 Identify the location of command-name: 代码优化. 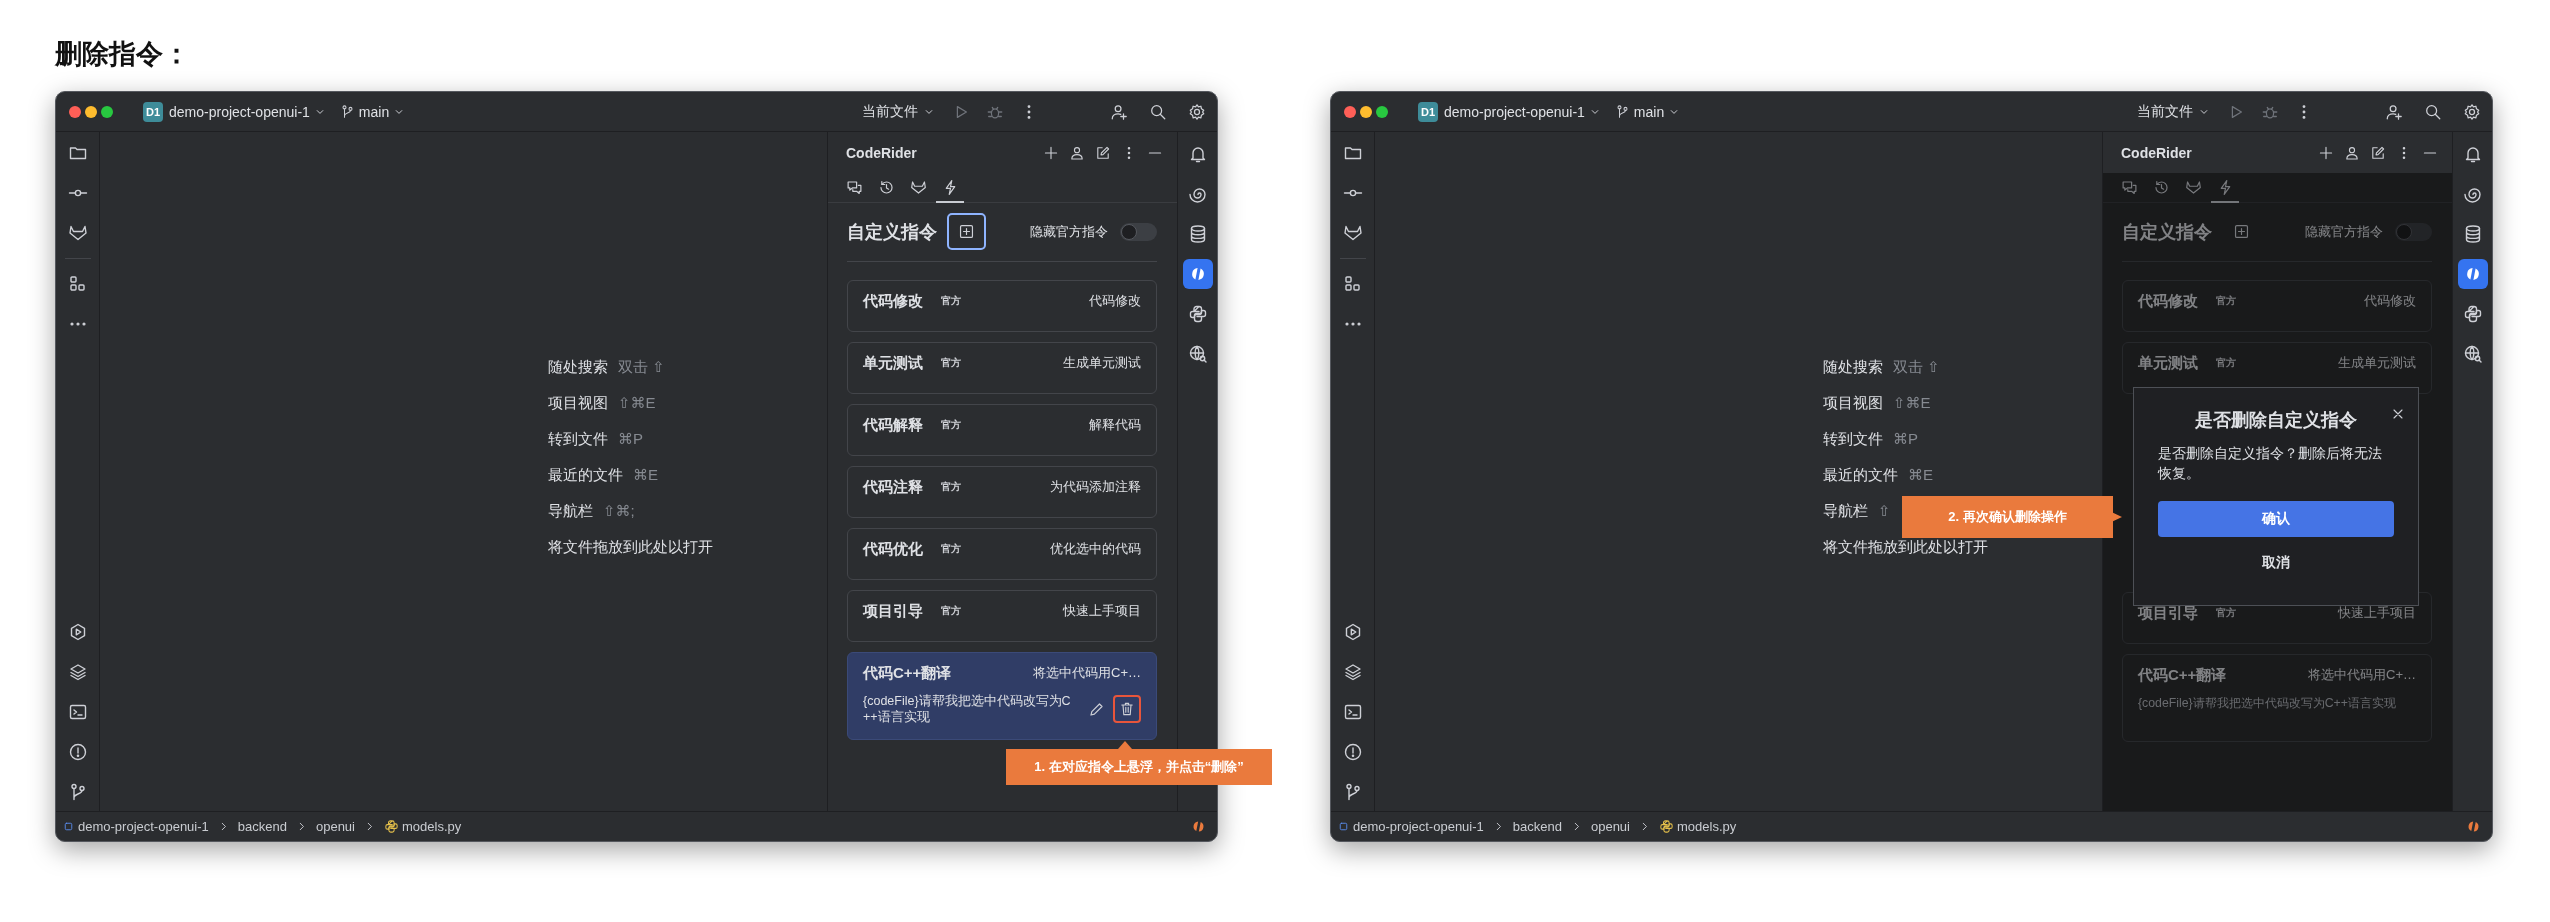
(893, 549).